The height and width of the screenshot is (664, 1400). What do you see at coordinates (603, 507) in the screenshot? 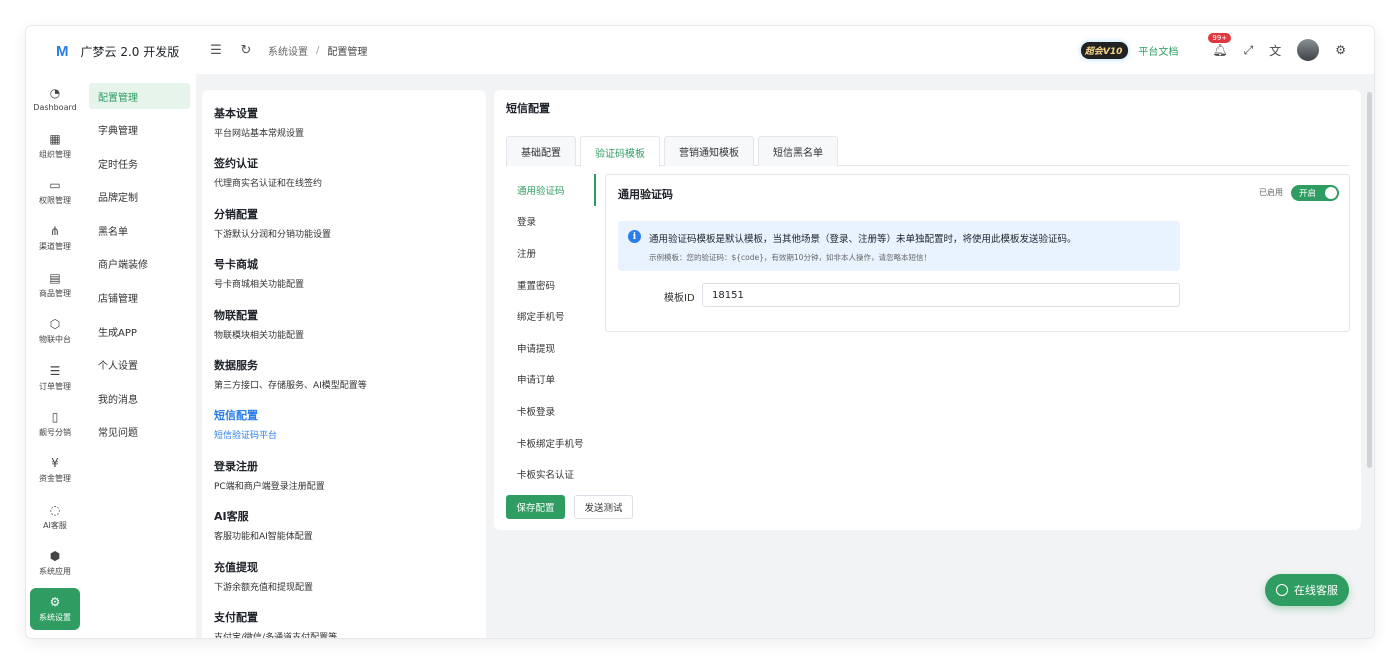
I see `send-test-button: 发送测试` at bounding box center [603, 507].